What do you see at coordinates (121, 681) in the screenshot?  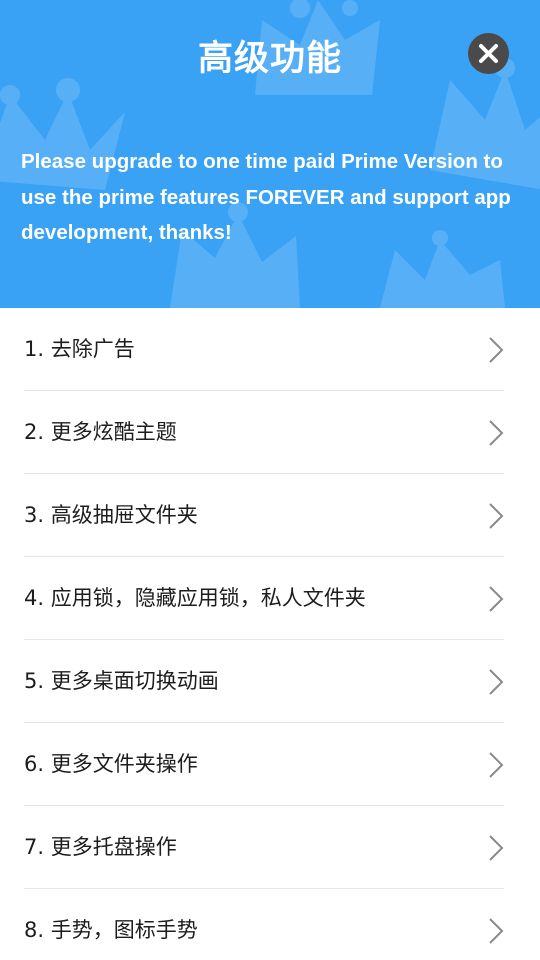 I see `feature-label: 5. 更多桌面切换动画` at bounding box center [121, 681].